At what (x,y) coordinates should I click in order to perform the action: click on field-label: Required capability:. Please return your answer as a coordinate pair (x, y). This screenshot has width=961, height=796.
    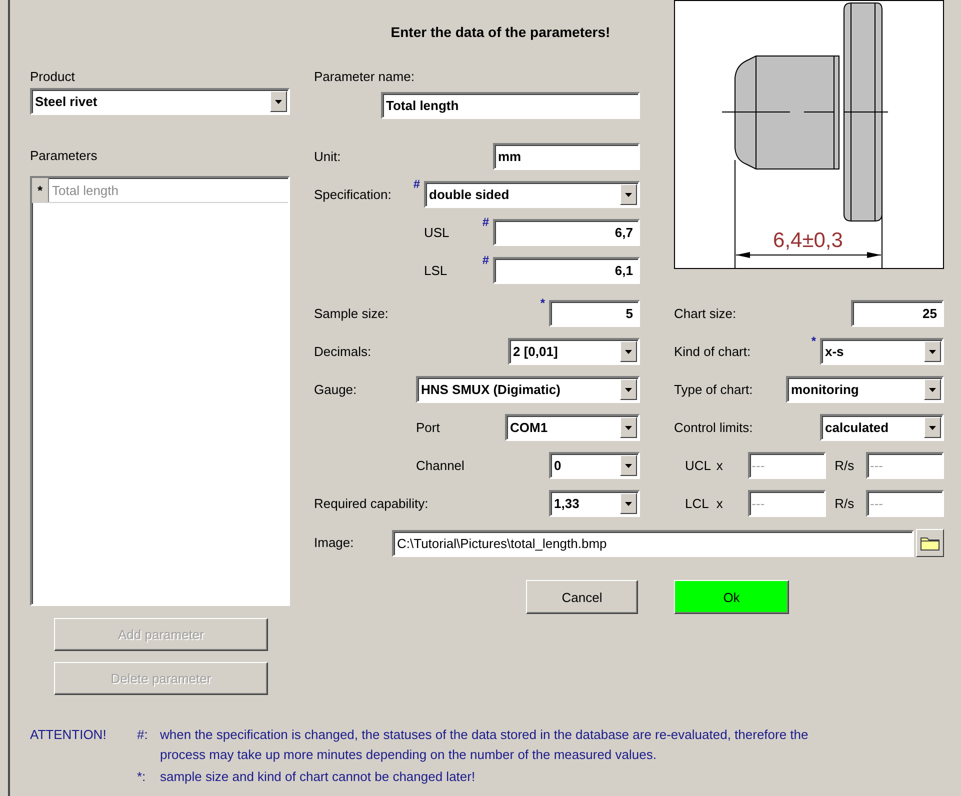
    Looking at the image, I should click on (372, 504).